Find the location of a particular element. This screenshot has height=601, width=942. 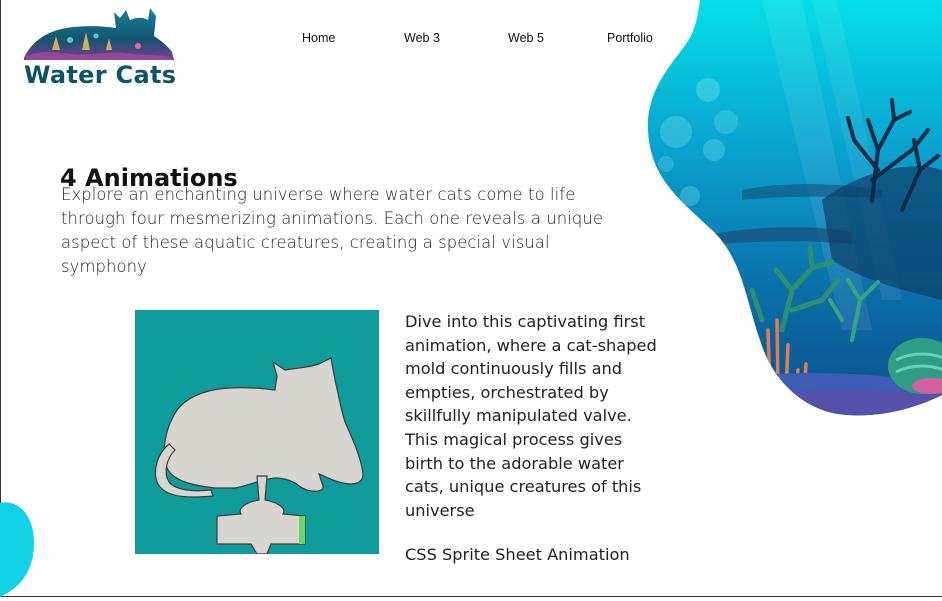

nav-link-web-3: Web 3 is located at coordinates (422, 38).